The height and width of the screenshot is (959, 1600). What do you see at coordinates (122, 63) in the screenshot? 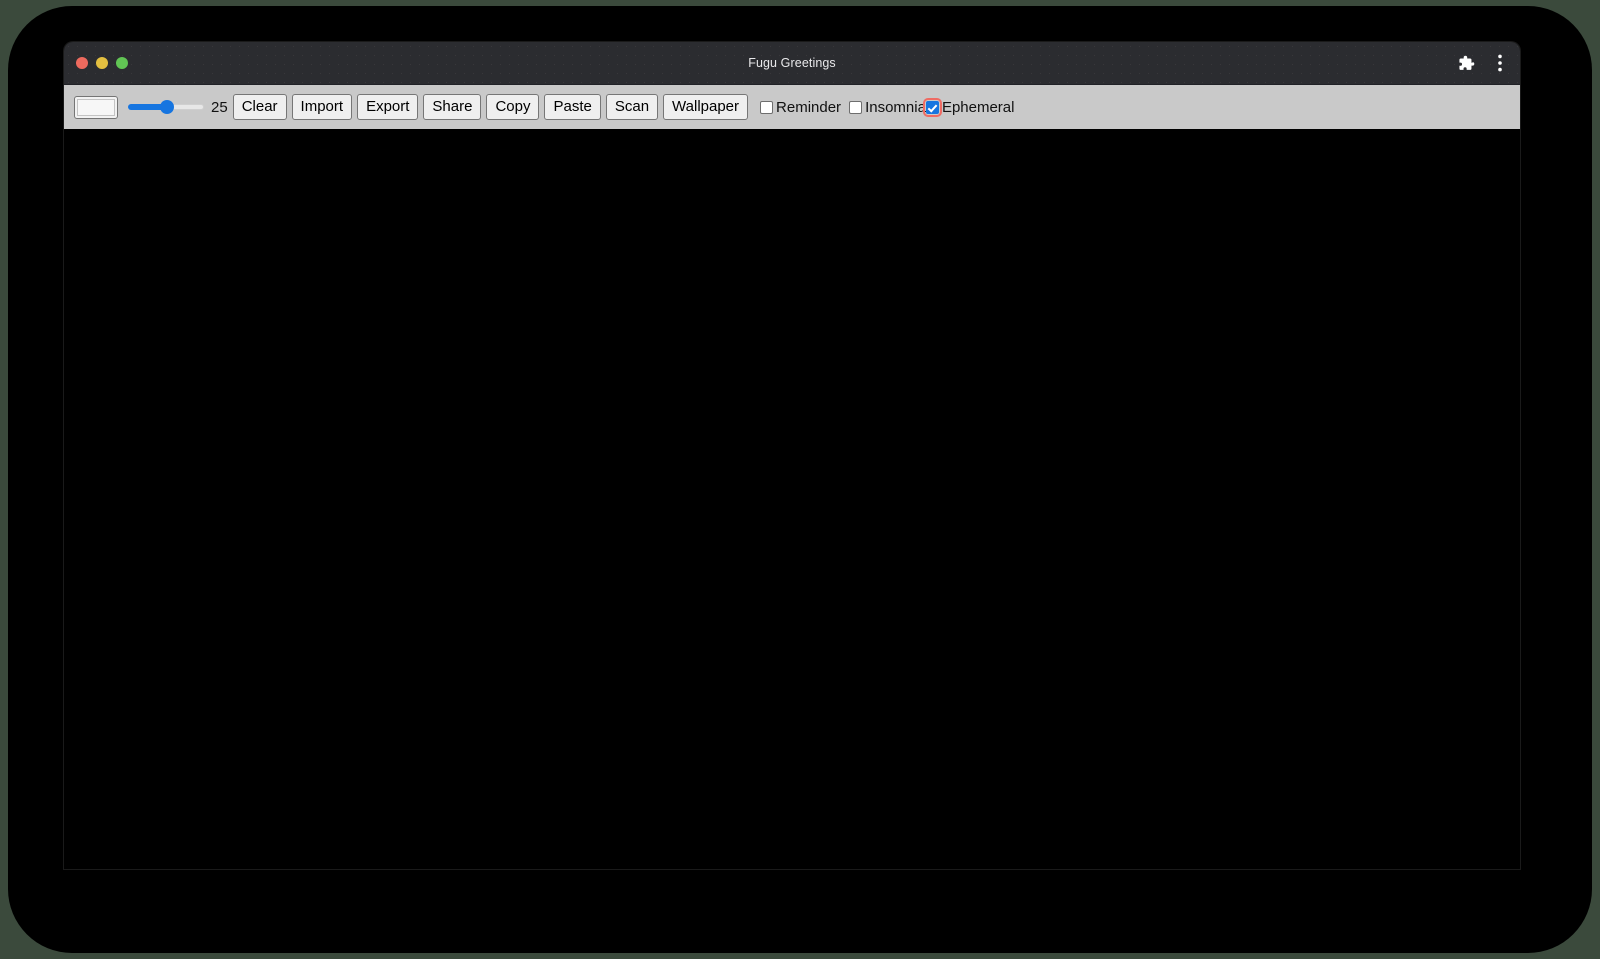
I see `maximize-window-button` at bounding box center [122, 63].